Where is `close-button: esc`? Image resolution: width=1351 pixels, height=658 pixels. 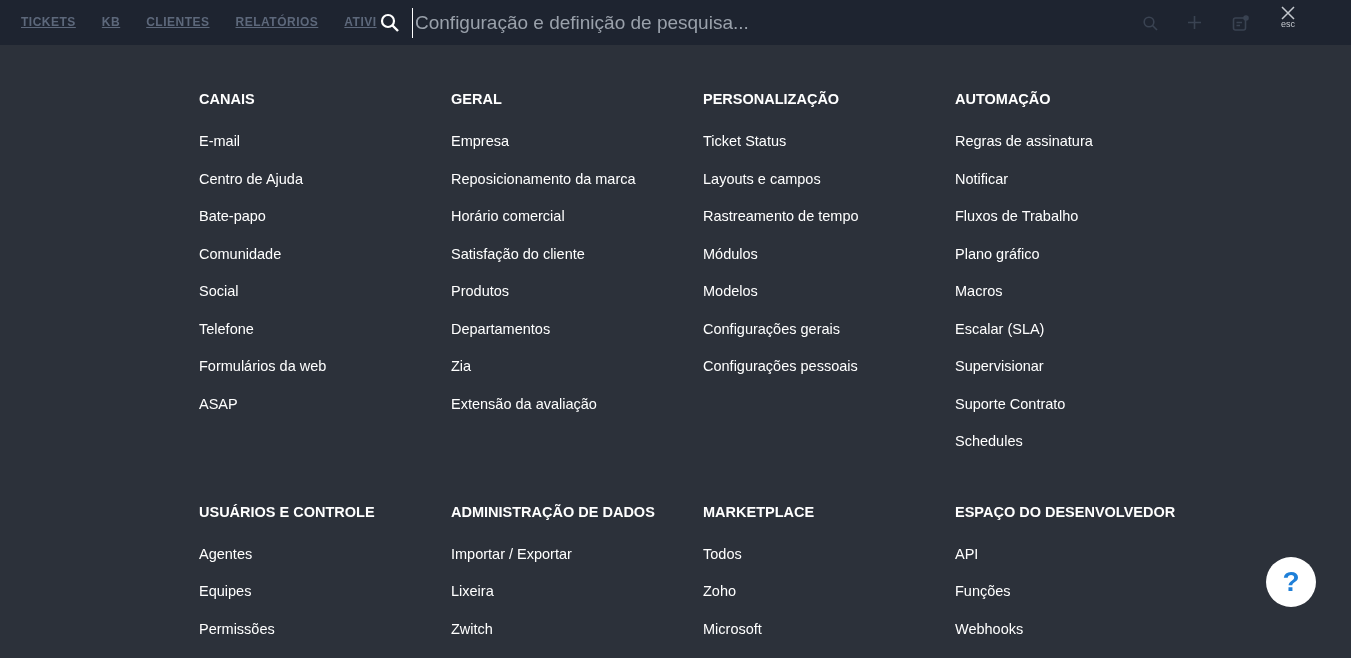 close-button: esc is located at coordinates (1288, 17).